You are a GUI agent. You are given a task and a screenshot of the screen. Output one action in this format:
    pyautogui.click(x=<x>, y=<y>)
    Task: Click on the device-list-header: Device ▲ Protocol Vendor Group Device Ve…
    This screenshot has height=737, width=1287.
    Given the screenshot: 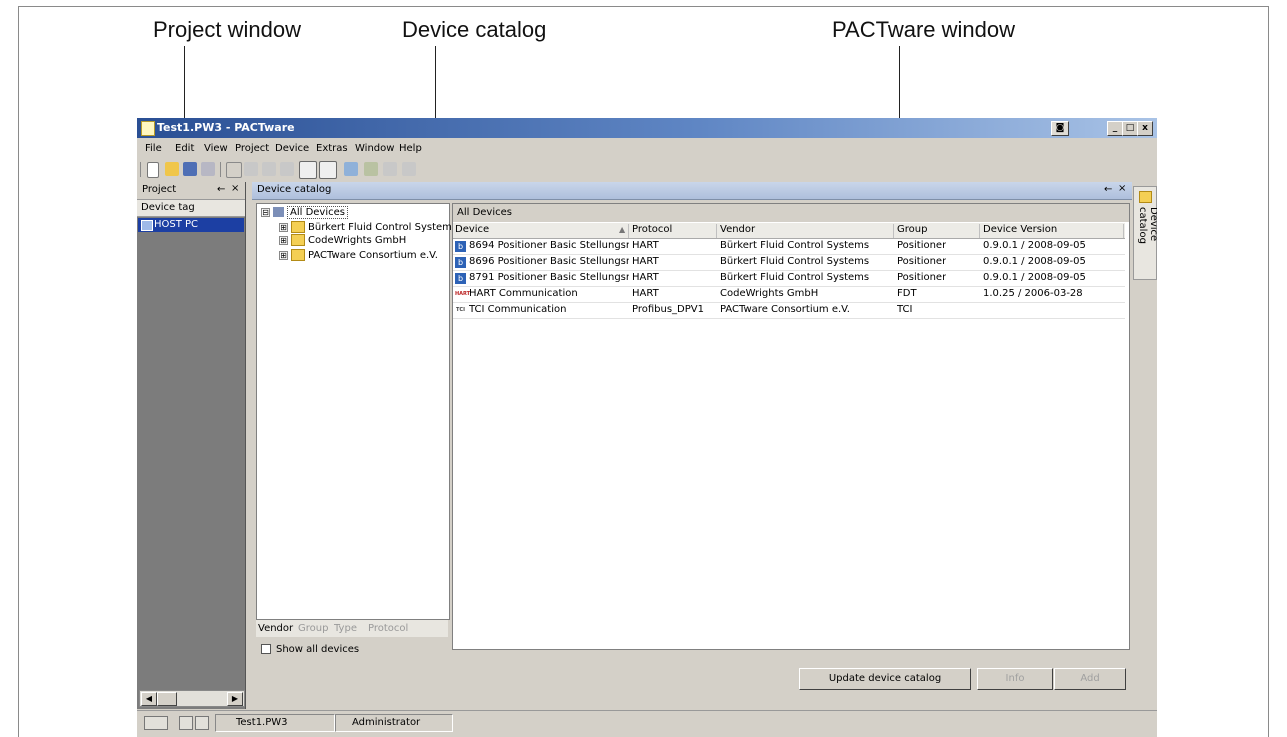 What is the action you would take?
    pyautogui.click(x=789, y=231)
    